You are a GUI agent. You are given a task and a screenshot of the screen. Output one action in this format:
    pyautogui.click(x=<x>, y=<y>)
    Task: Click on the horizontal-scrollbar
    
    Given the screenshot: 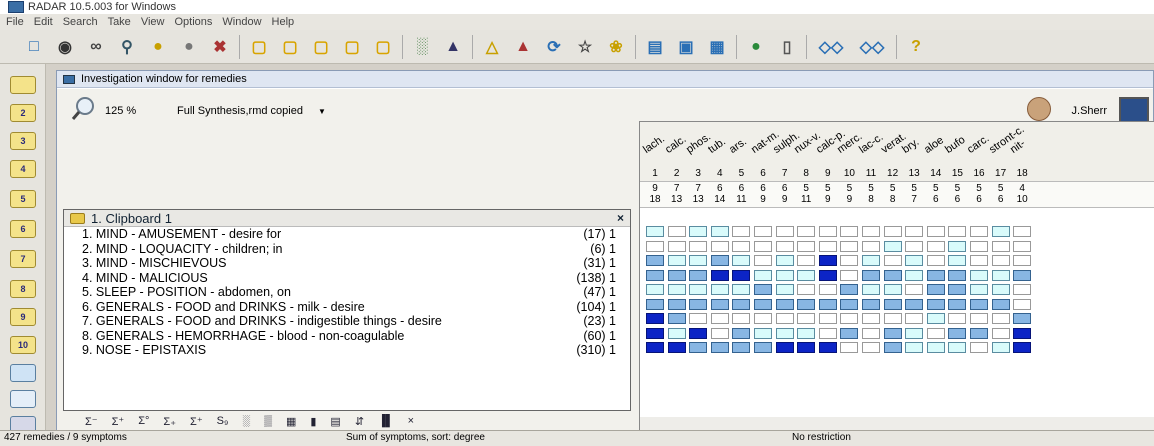 What is the action you would take?
    pyautogui.click(x=897, y=424)
    